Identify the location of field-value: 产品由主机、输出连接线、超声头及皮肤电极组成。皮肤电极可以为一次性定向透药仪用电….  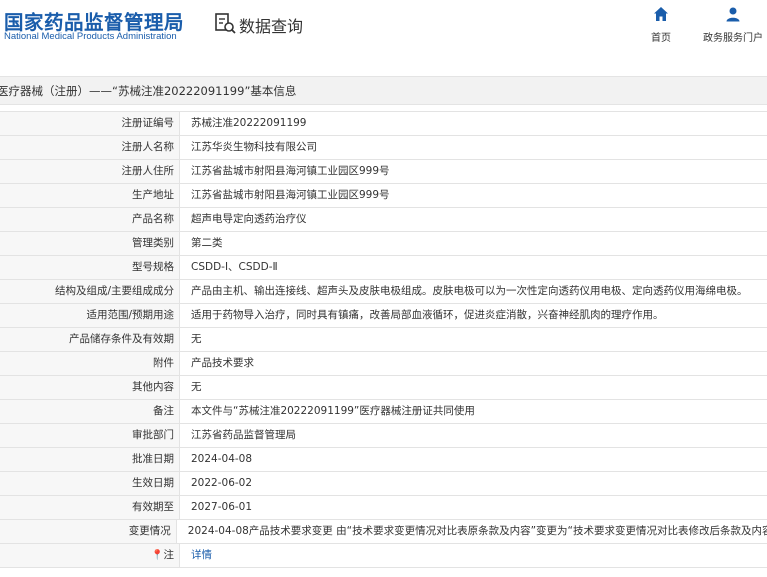
(469, 291).